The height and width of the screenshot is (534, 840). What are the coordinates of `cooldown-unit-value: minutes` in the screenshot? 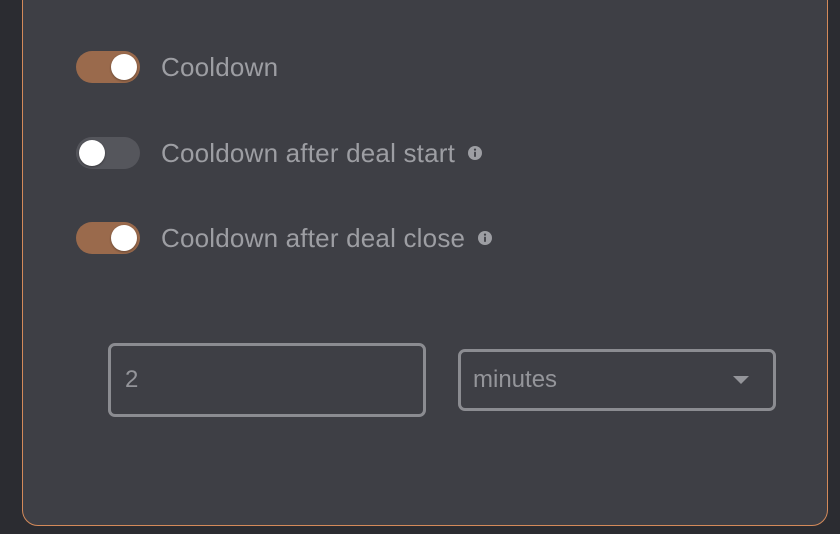 It's located at (515, 379).